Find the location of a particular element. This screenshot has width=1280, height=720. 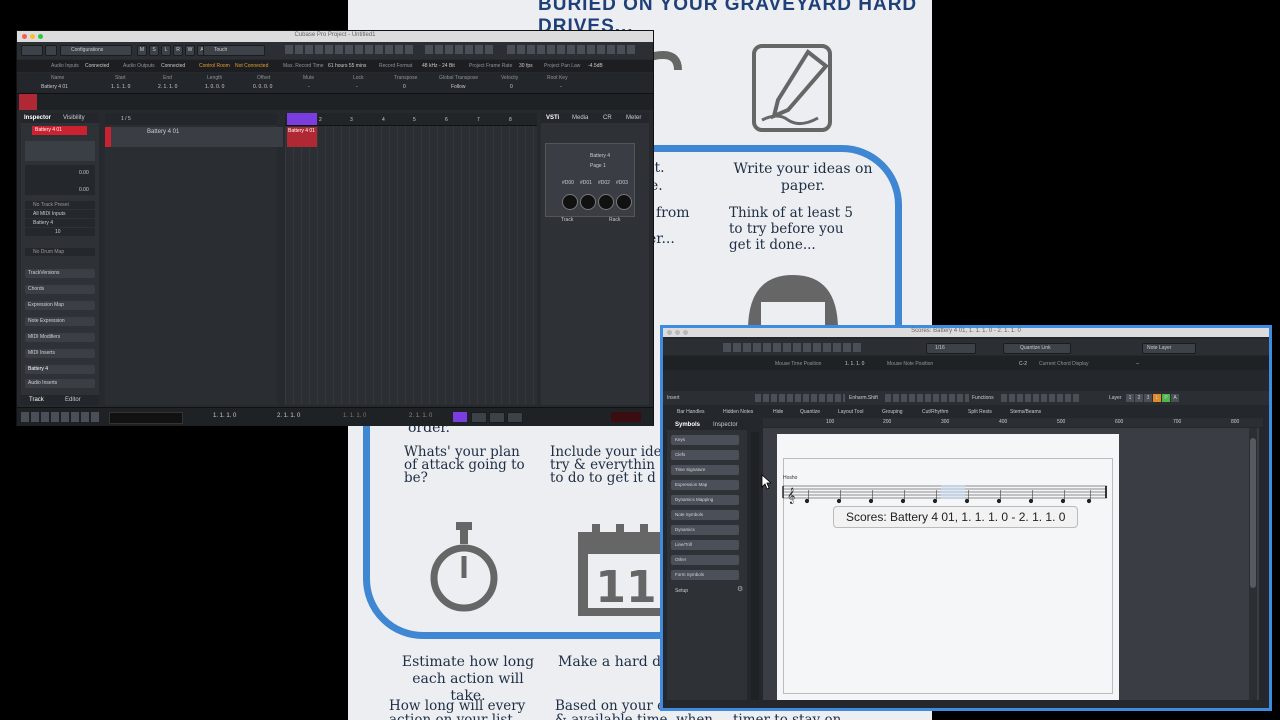

drum-map: No Drum Map is located at coordinates (60, 252).